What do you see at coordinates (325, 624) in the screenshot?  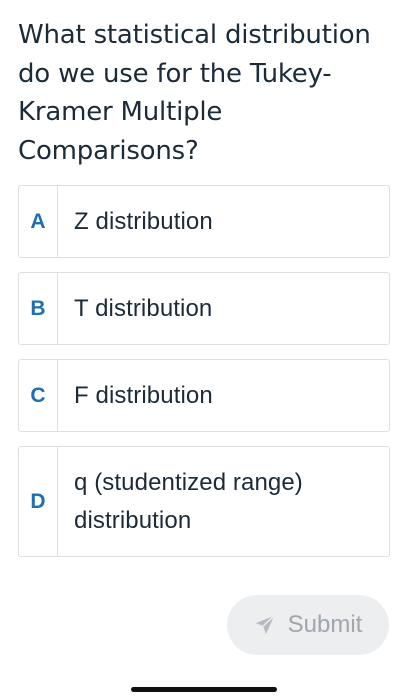 I see `submit-label: Submit` at bounding box center [325, 624].